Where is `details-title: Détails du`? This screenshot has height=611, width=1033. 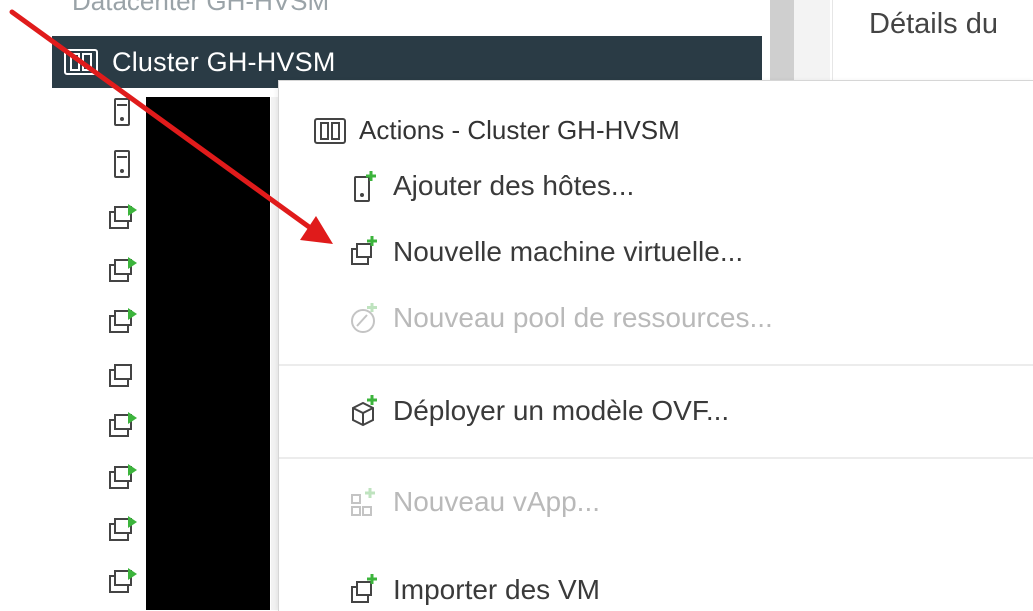 details-title: Détails du is located at coordinates (933, 24).